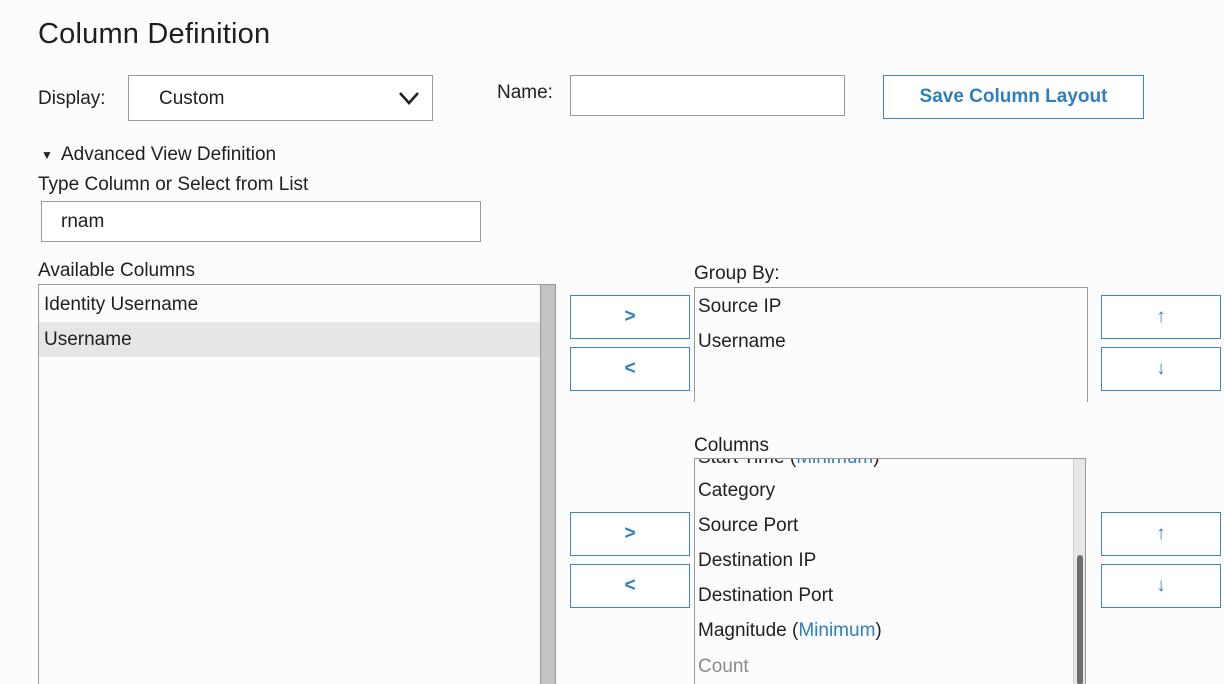  Describe the element at coordinates (525, 92) in the screenshot. I see `name-label: Name:` at that location.